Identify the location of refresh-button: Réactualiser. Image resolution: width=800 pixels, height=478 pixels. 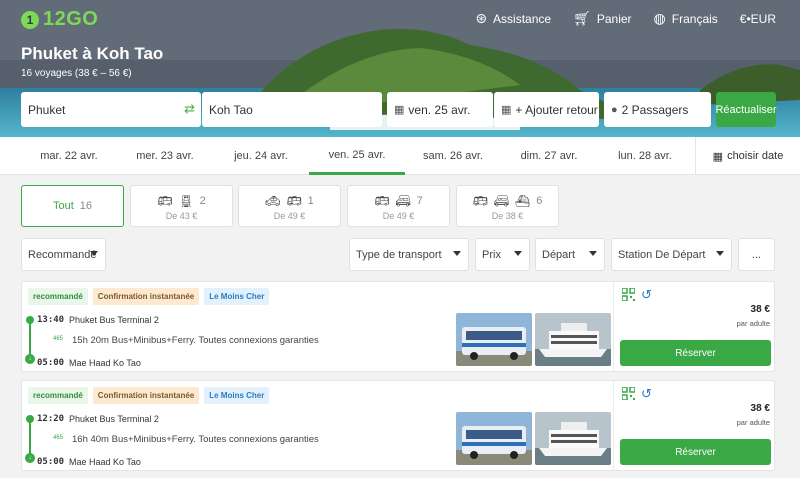
(746, 109).